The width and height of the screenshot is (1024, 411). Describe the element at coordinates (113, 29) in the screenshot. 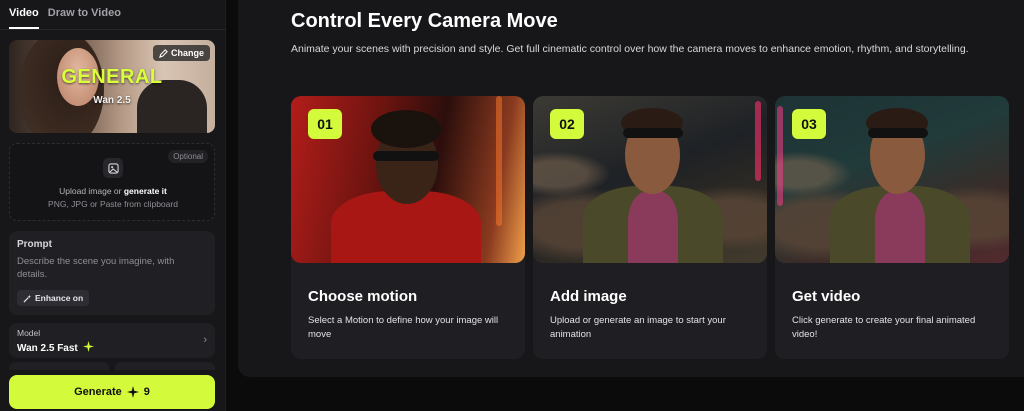

I see `tabs-divider` at that location.